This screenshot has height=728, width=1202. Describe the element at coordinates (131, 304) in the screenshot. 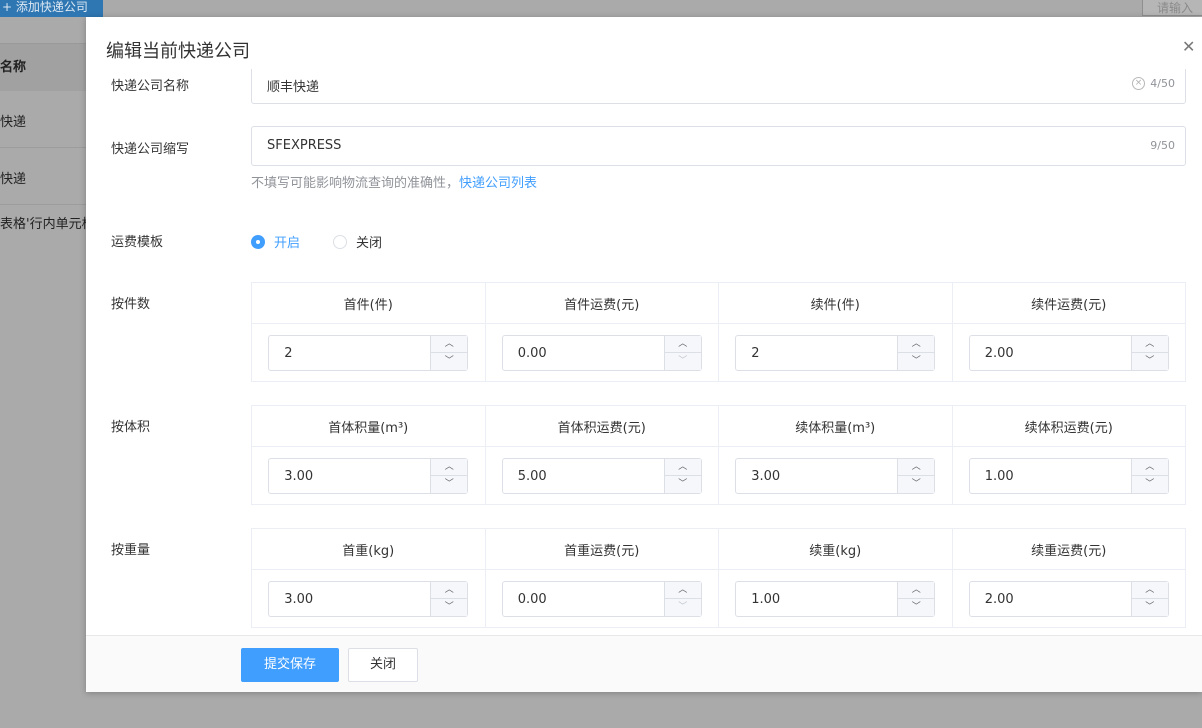

I see `by-piece-label: 按件数` at that location.